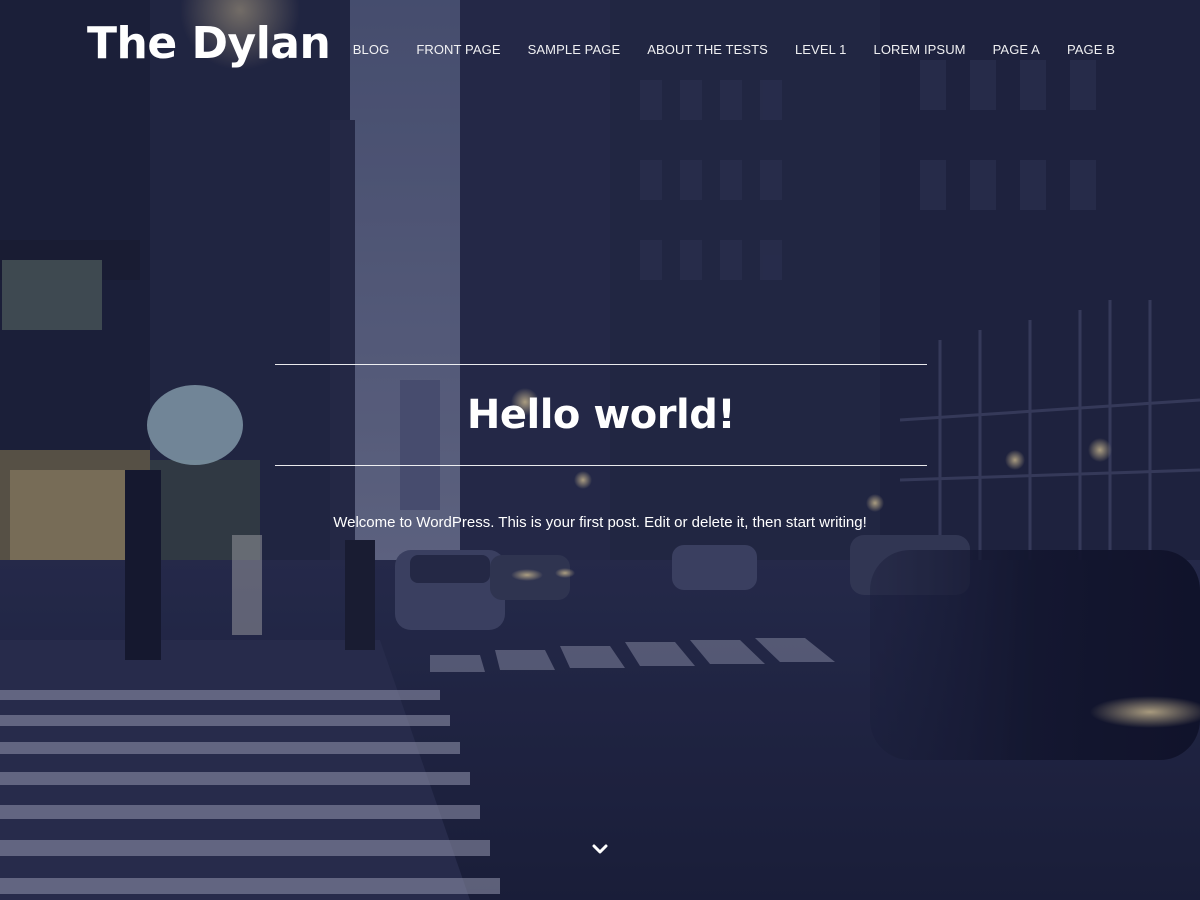  What do you see at coordinates (920, 50) in the screenshot?
I see `nav-item-lorem-ipsum: LOREM IPSUM` at bounding box center [920, 50].